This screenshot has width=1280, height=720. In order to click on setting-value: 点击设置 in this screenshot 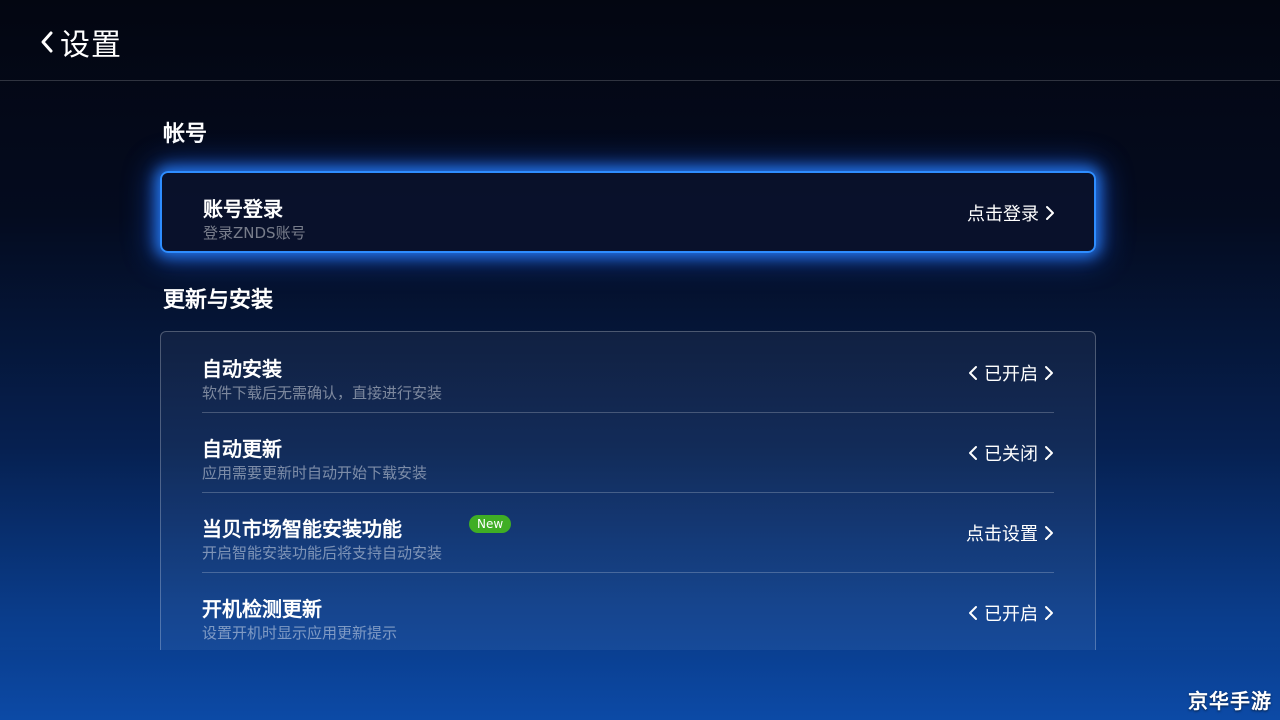, I will do `click(1002, 534)`.